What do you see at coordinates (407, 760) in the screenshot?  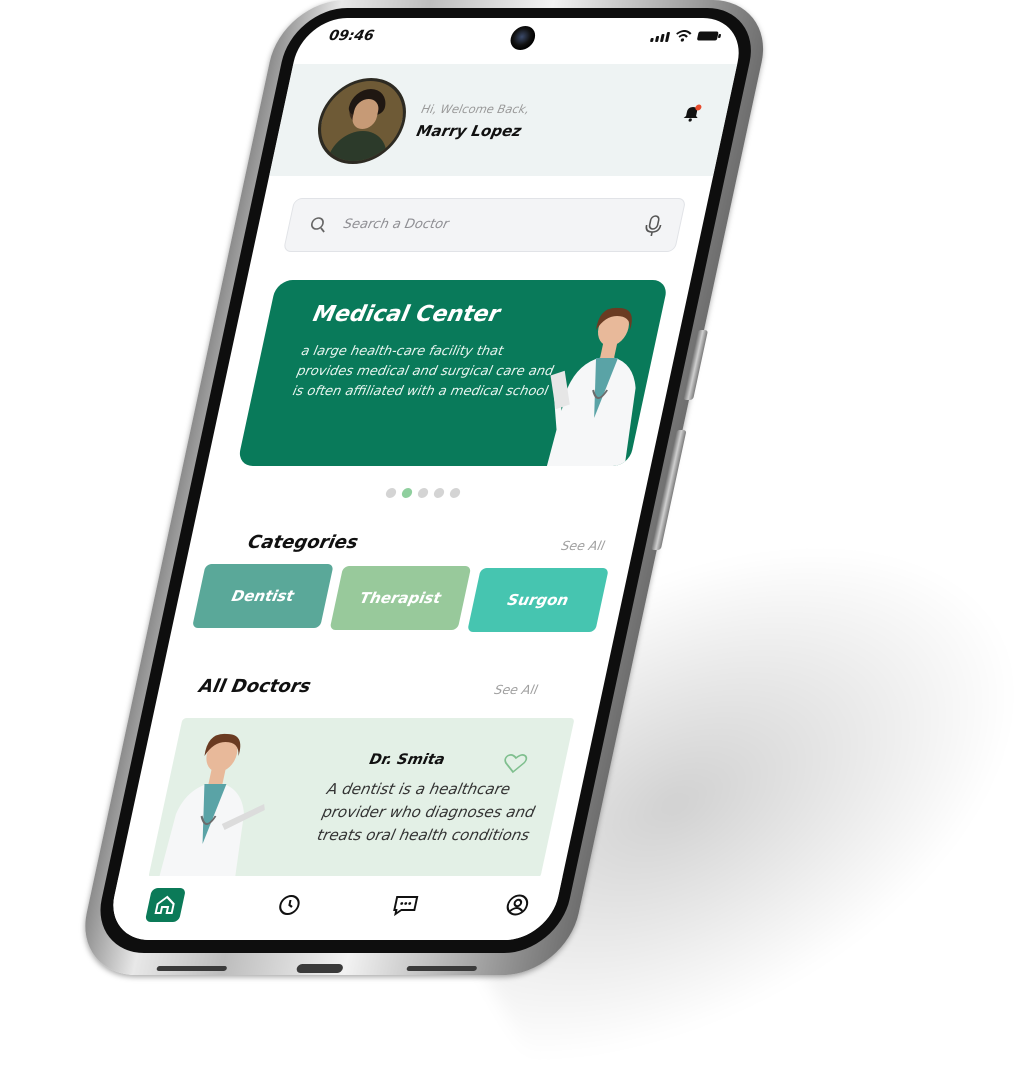 I see `doctor-name: Dr. Smita` at bounding box center [407, 760].